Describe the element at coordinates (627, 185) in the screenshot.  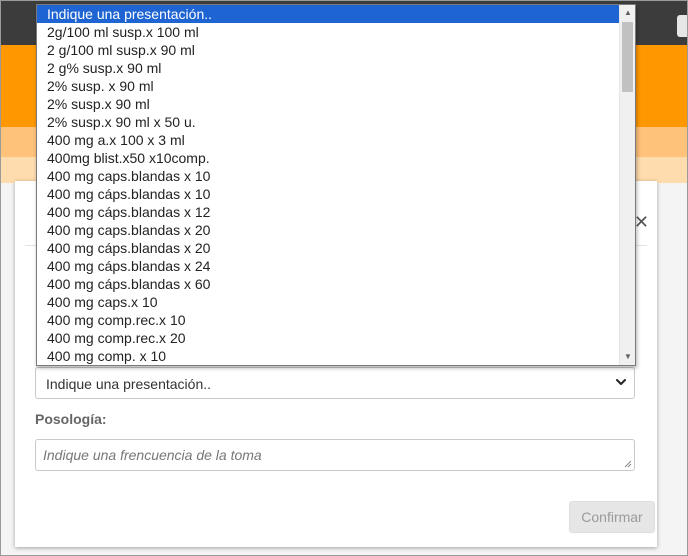
I see `dropdown-scrollbar: ▲ ▼` at that location.